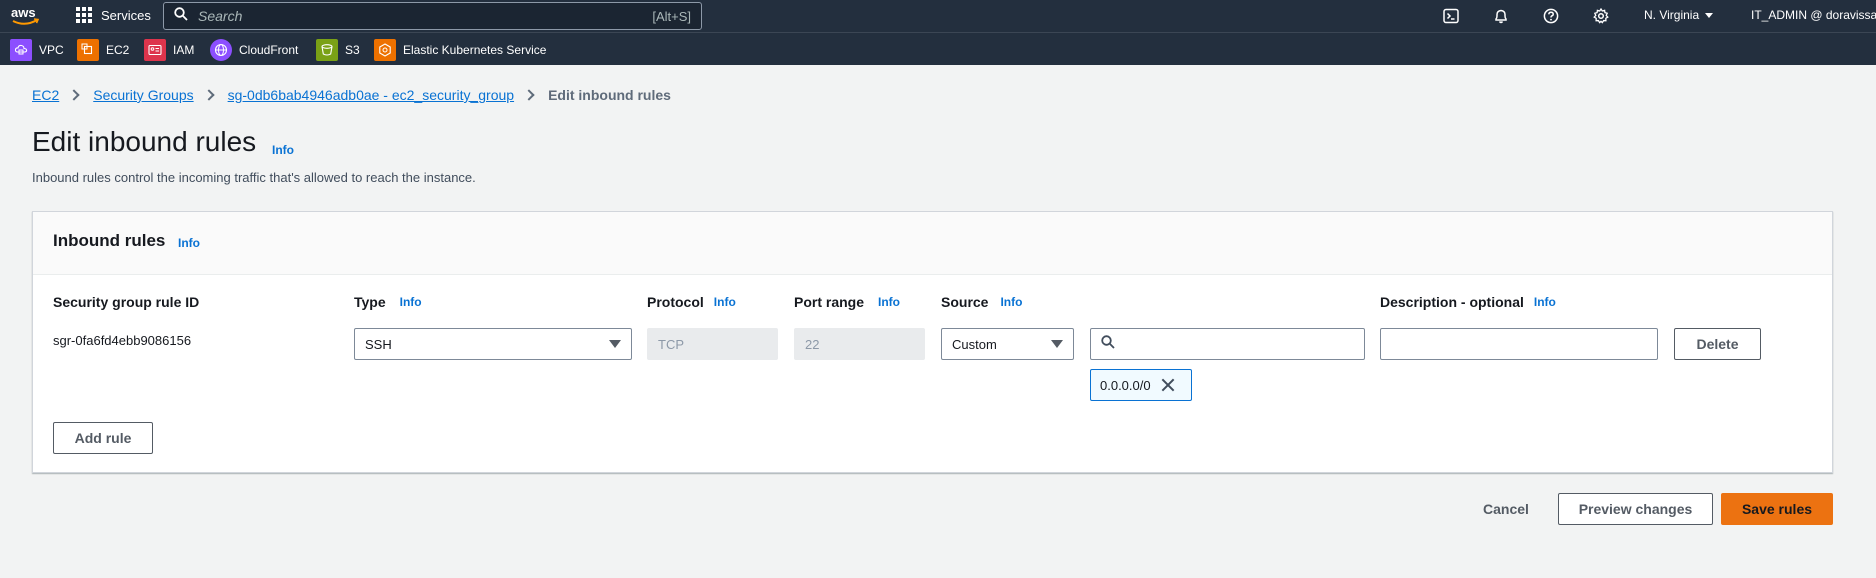 This screenshot has height=578, width=1876. I want to click on description-input, so click(1519, 344).